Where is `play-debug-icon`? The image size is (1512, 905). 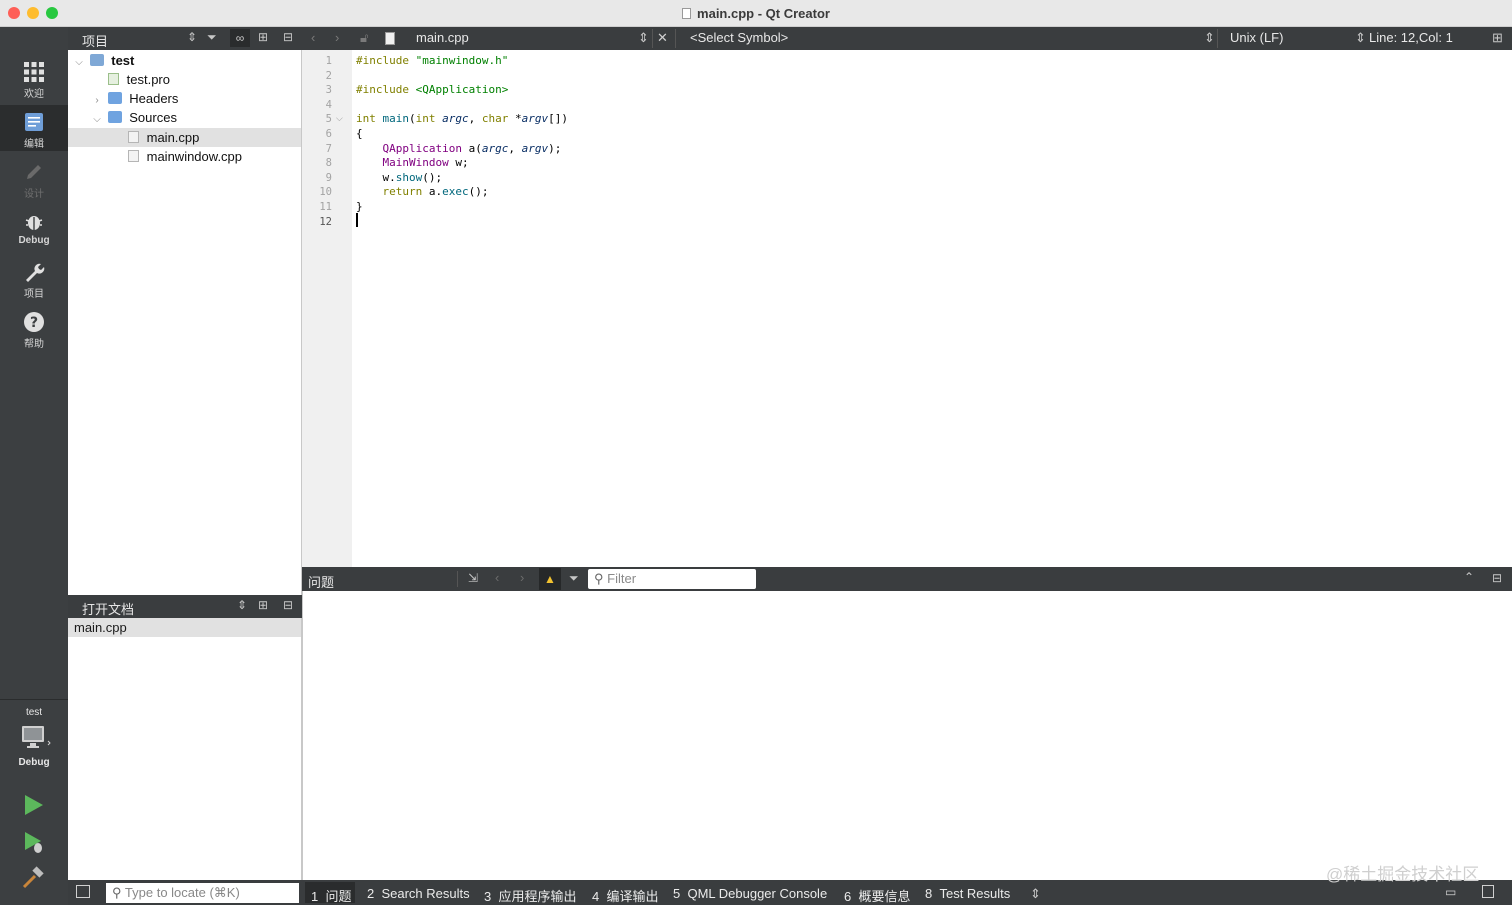
play-debug-icon is located at coordinates (33, 842).